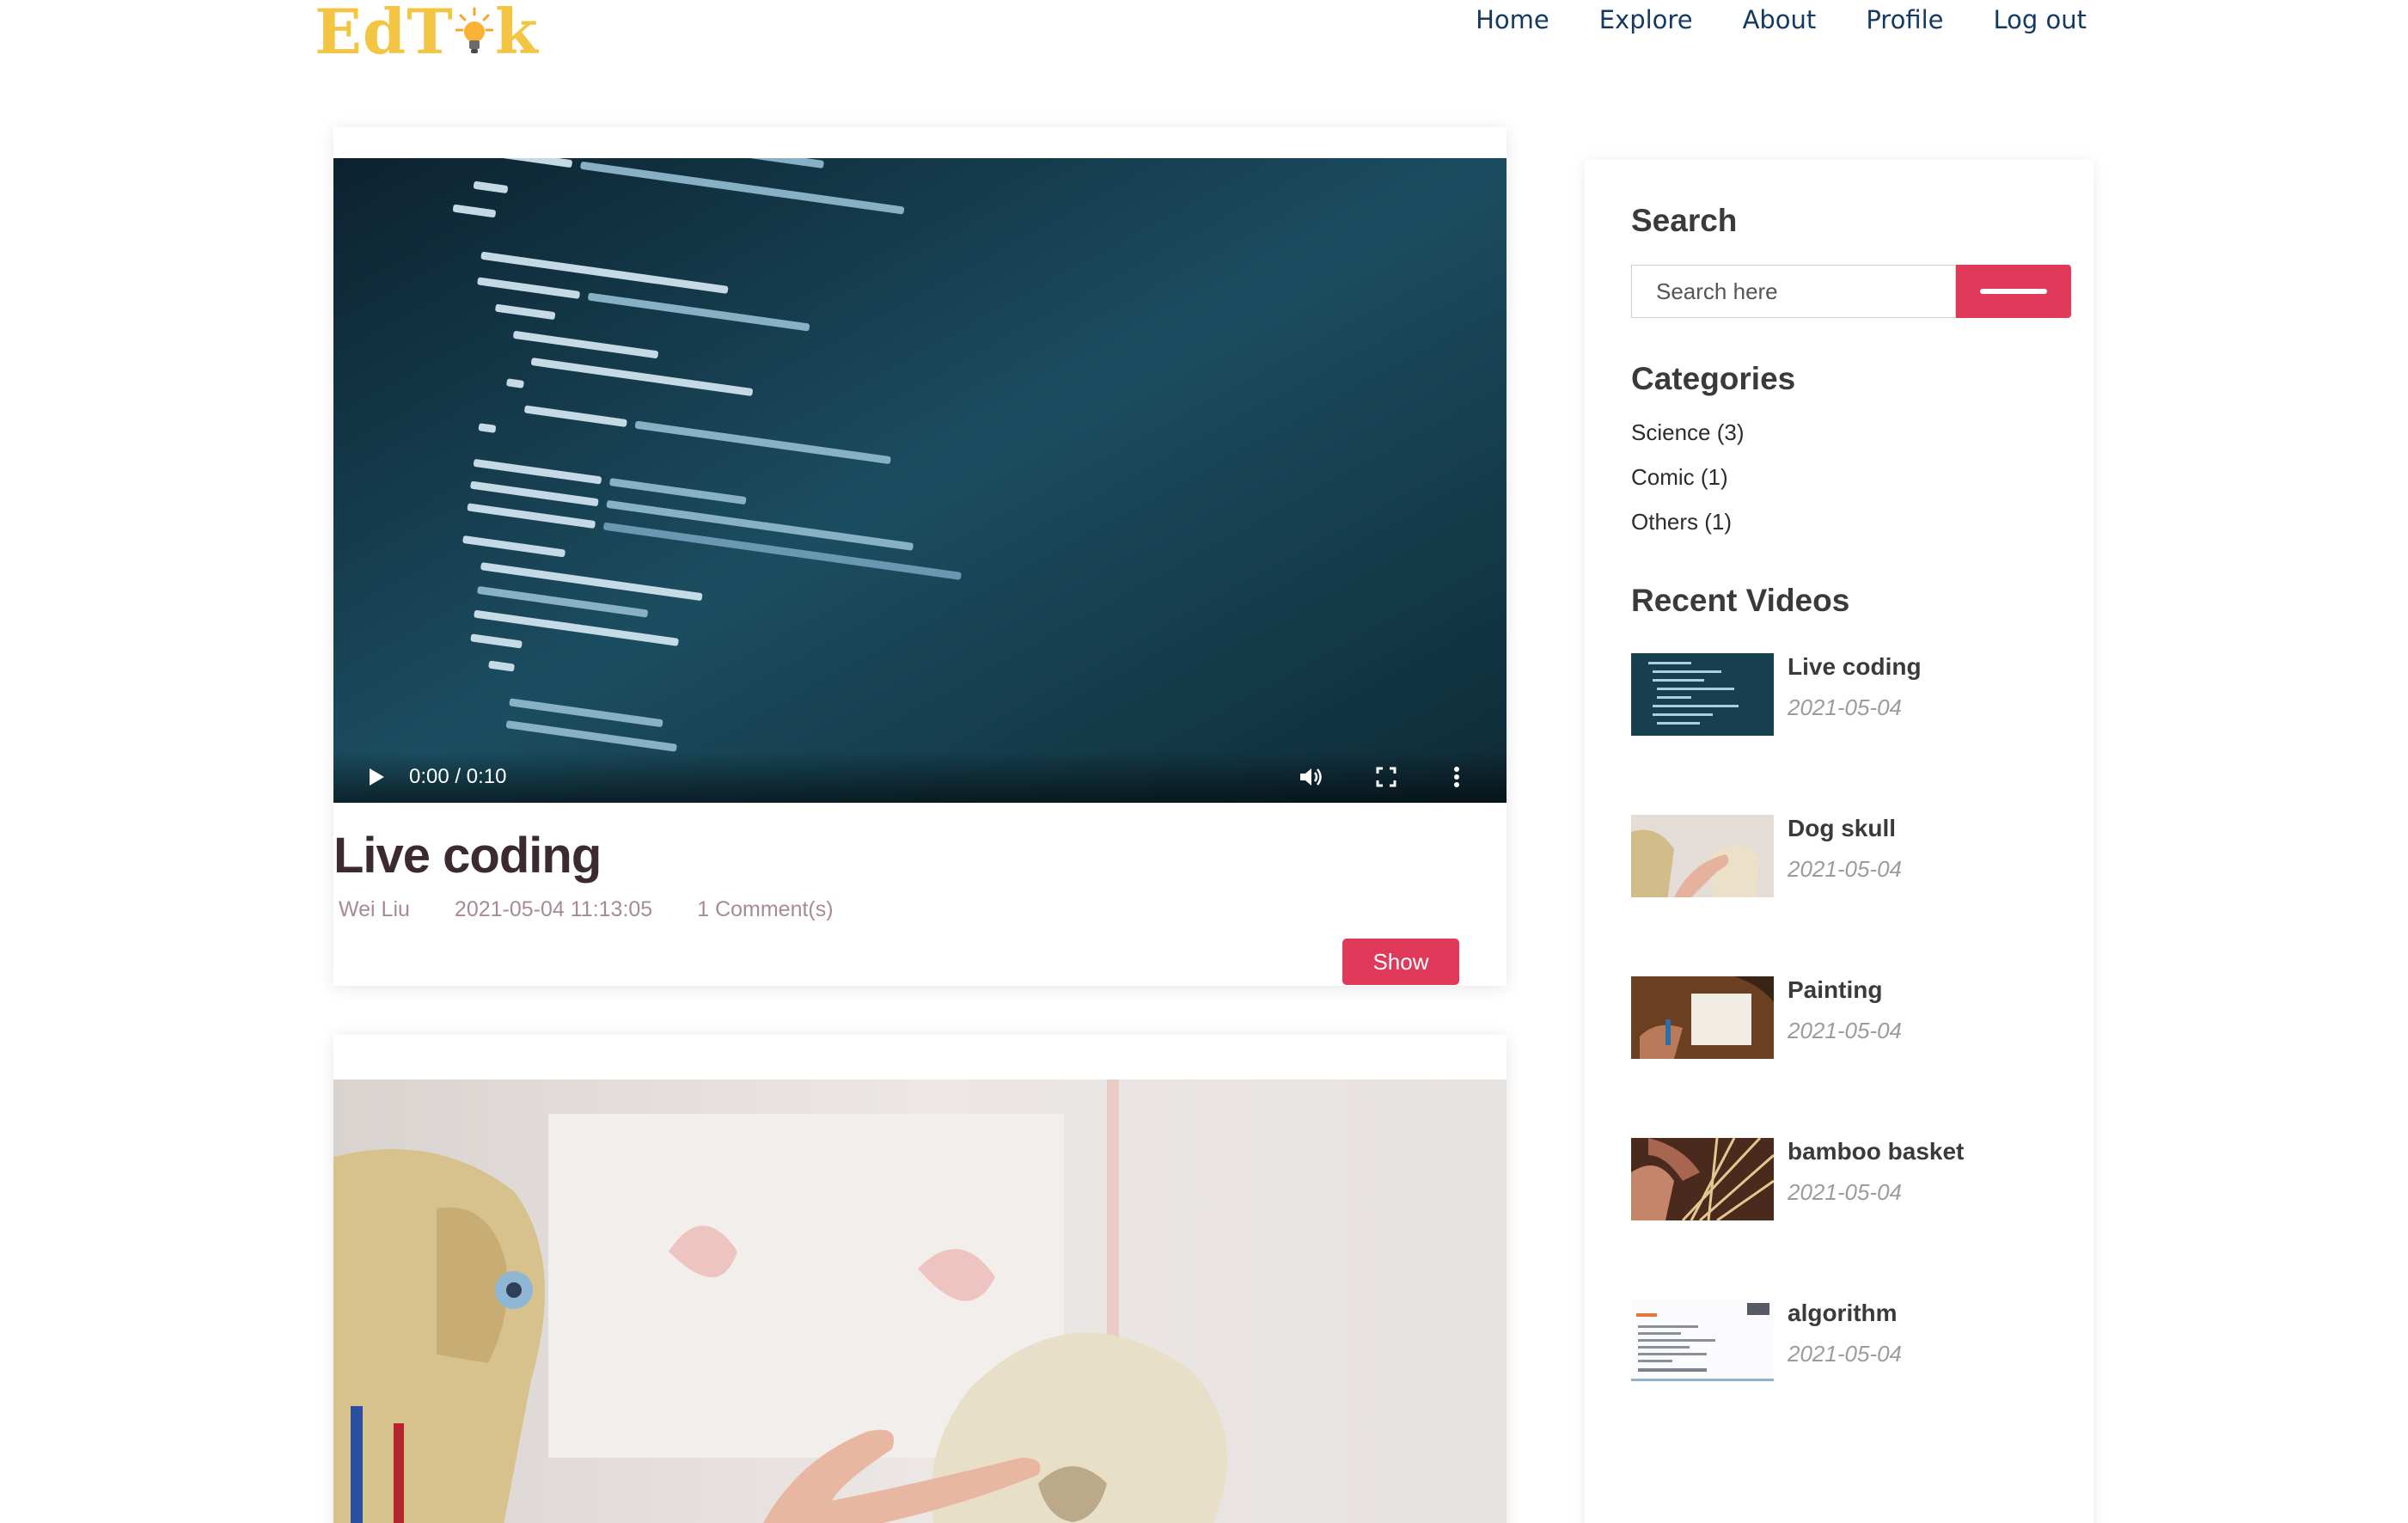 The image size is (2408, 1523). Describe the element at coordinates (1905, 21) in the screenshot. I see `nav-profile: Profile` at that location.